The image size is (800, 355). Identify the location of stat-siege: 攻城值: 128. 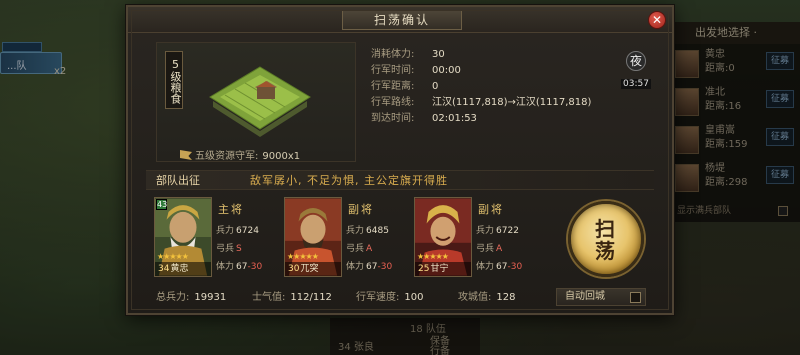
(487, 297).